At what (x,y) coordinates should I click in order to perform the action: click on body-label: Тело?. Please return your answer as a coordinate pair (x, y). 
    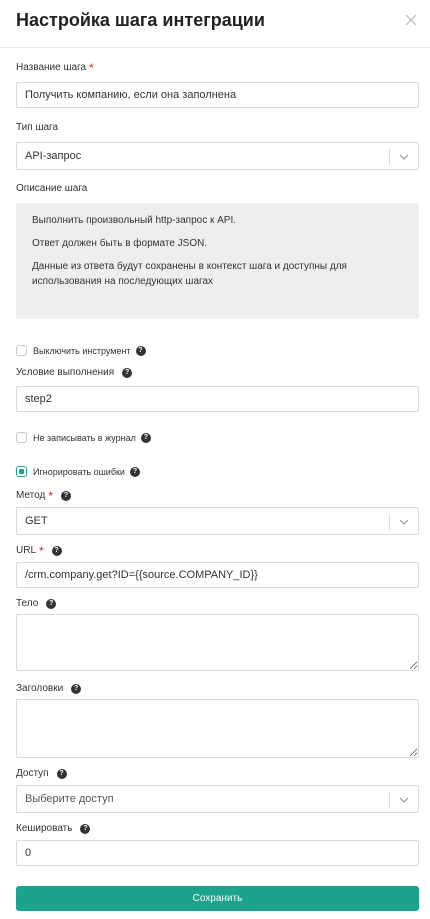
    Looking at the image, I should click on (36, 603).